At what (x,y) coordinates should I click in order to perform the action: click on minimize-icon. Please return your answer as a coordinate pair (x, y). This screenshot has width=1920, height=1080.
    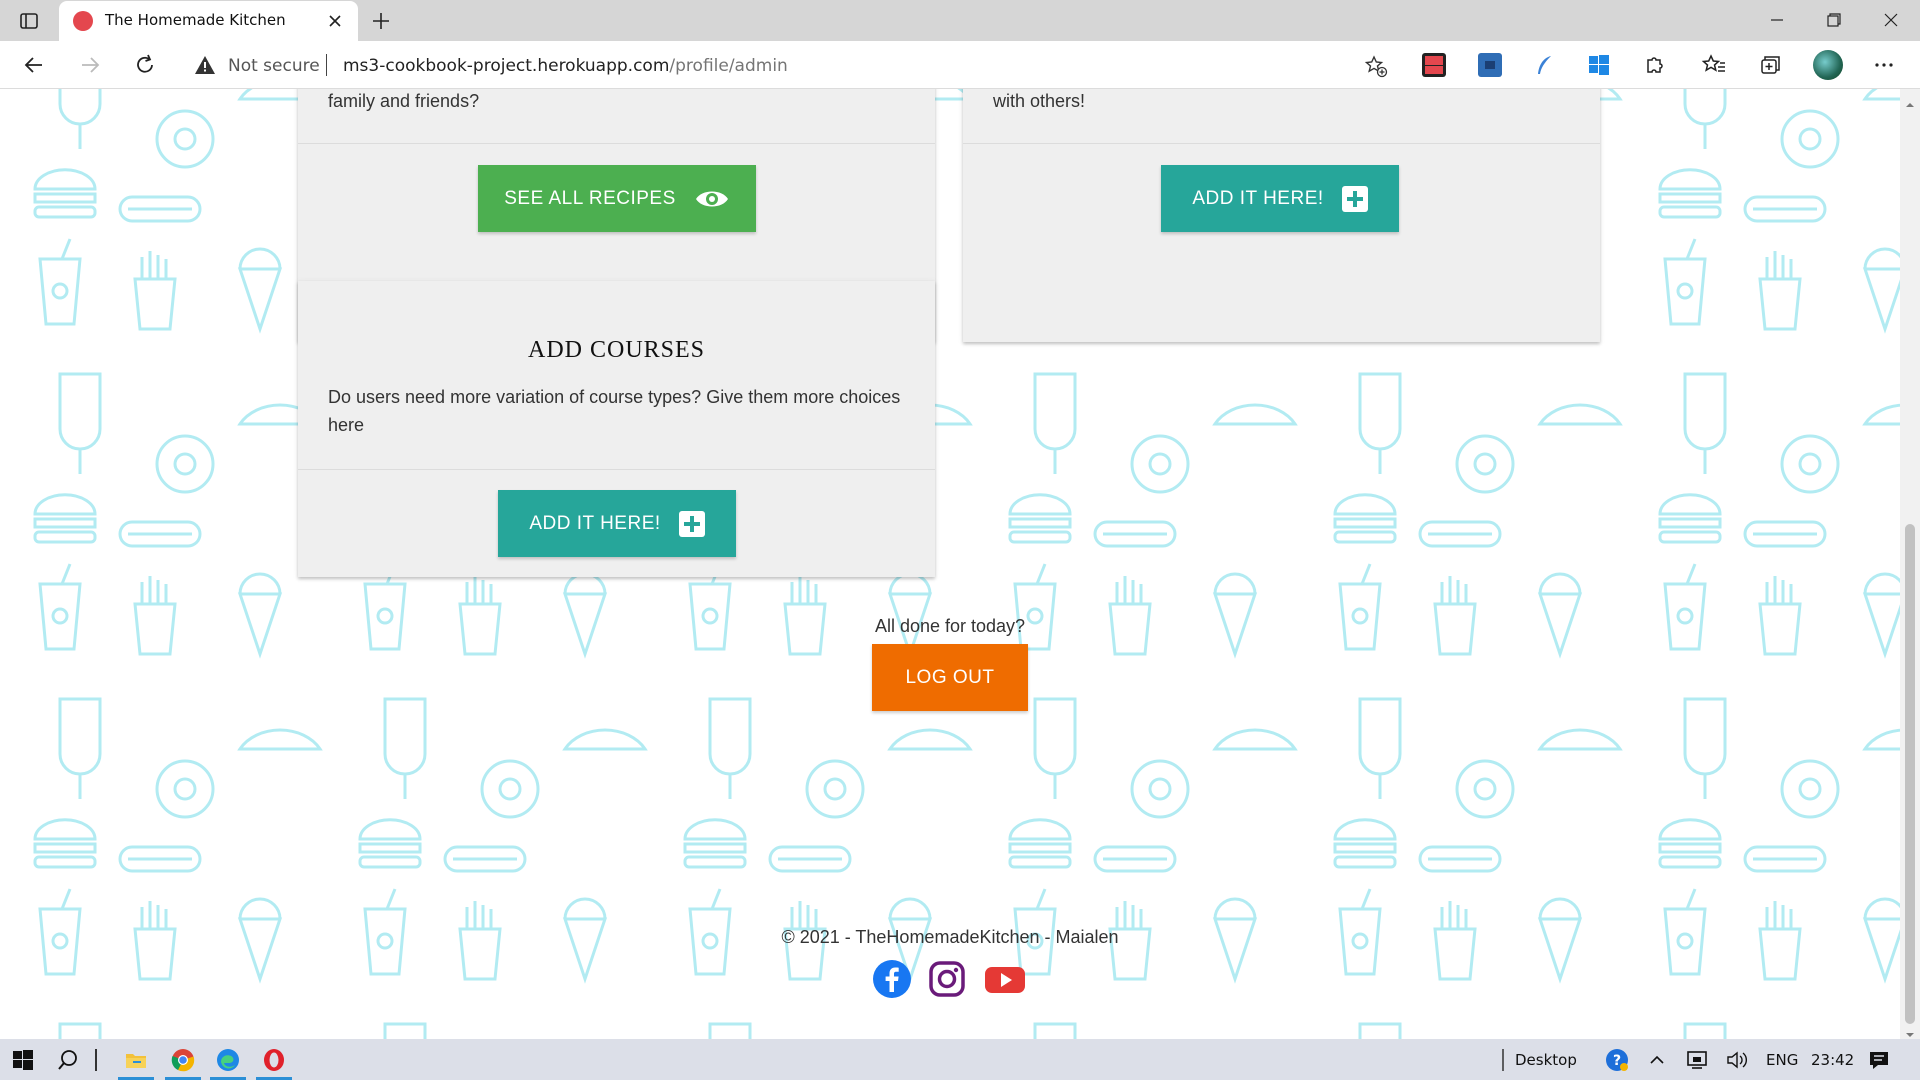
    Looking at the image, I should click on (1777, 20).